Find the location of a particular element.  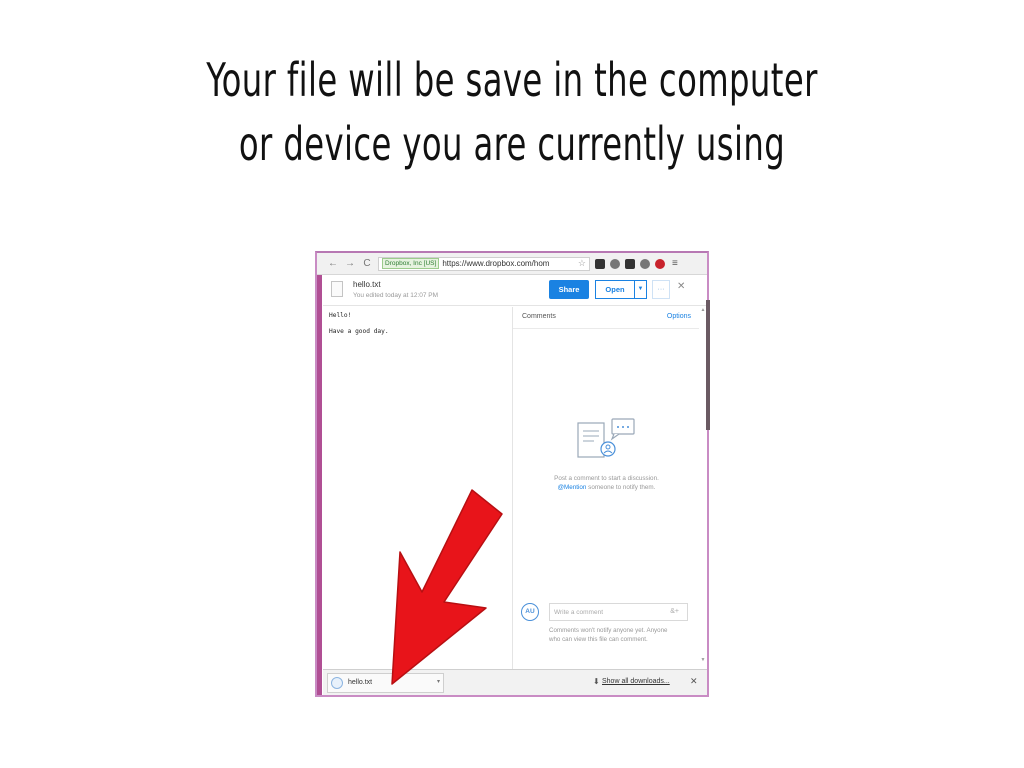

comment-input: Write a comment &+ is located at coordinates (618, 612).